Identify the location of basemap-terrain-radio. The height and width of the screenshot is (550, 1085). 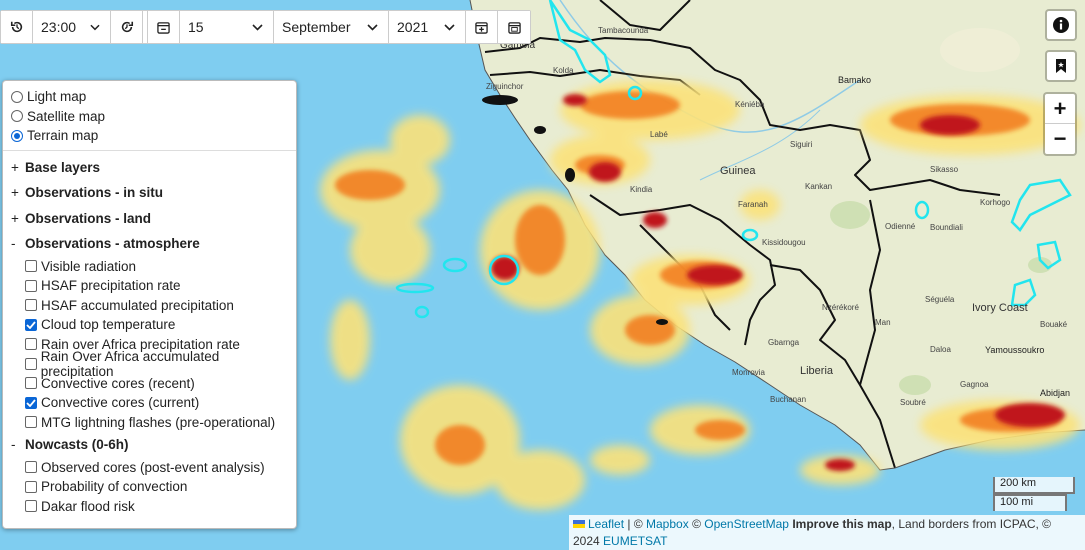
(17, 135).